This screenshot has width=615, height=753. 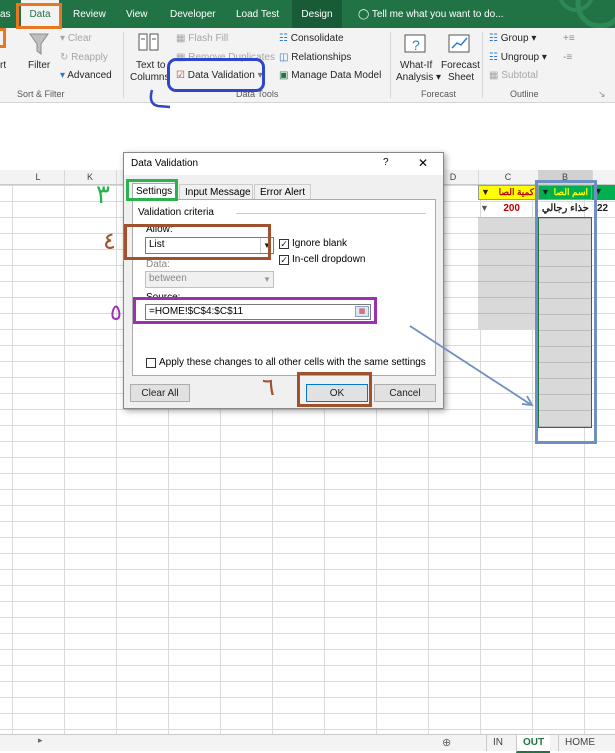 What do you see at coordinates (103, 195) in the screenshot?
I see `annotation-label-step3: ٣` at bounding box center [103, 195].